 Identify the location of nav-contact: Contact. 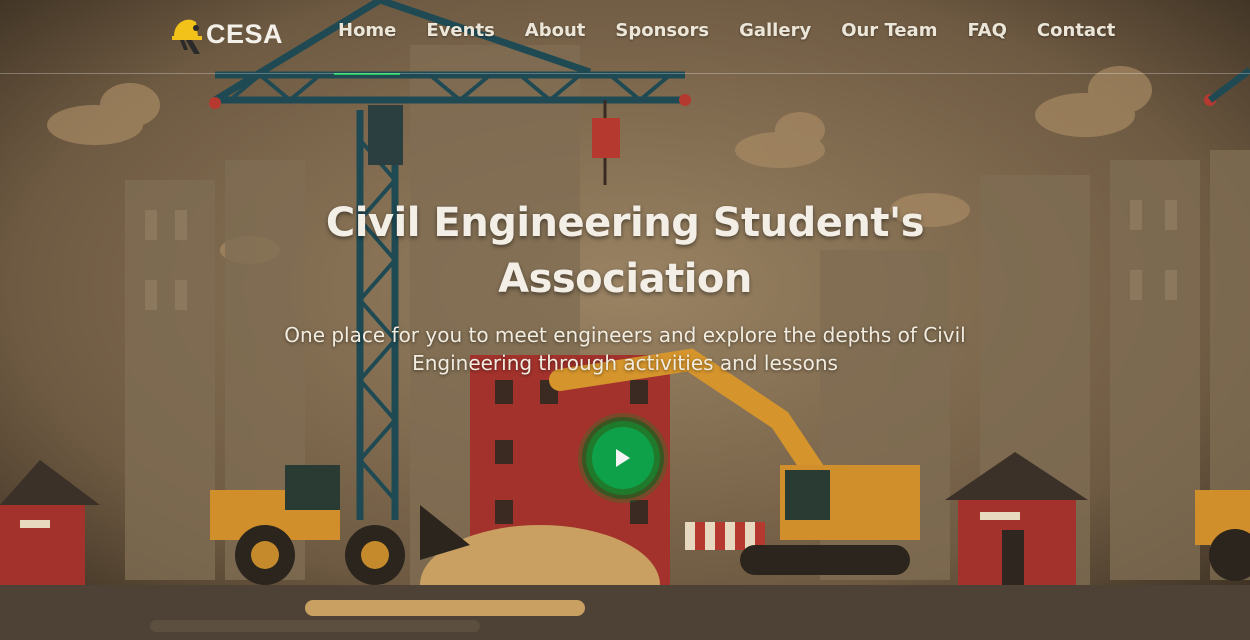
(1076, 47).